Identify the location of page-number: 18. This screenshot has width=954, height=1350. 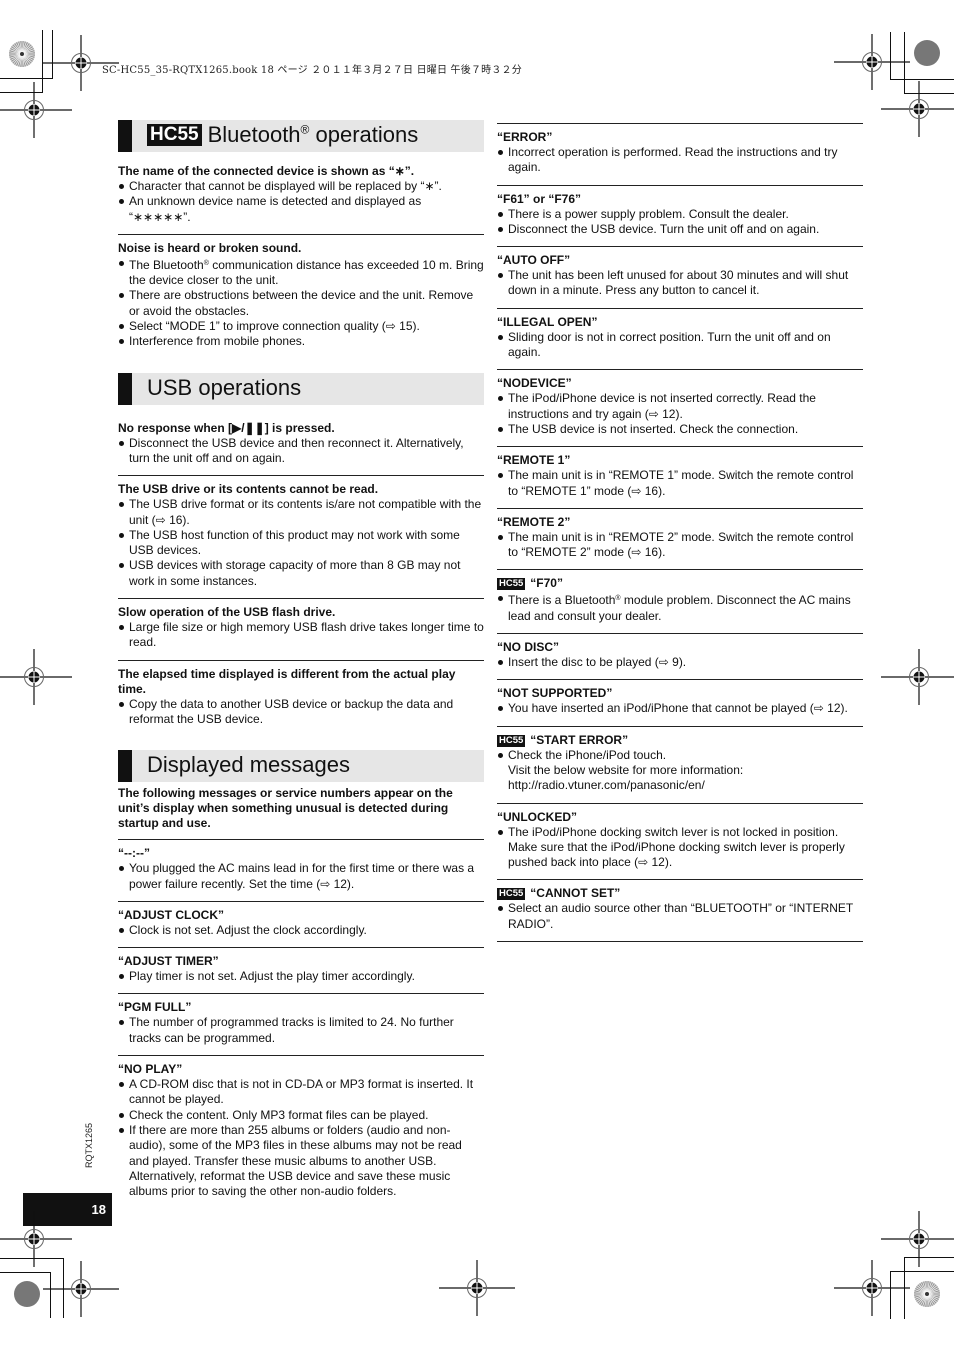
(98, 1209).